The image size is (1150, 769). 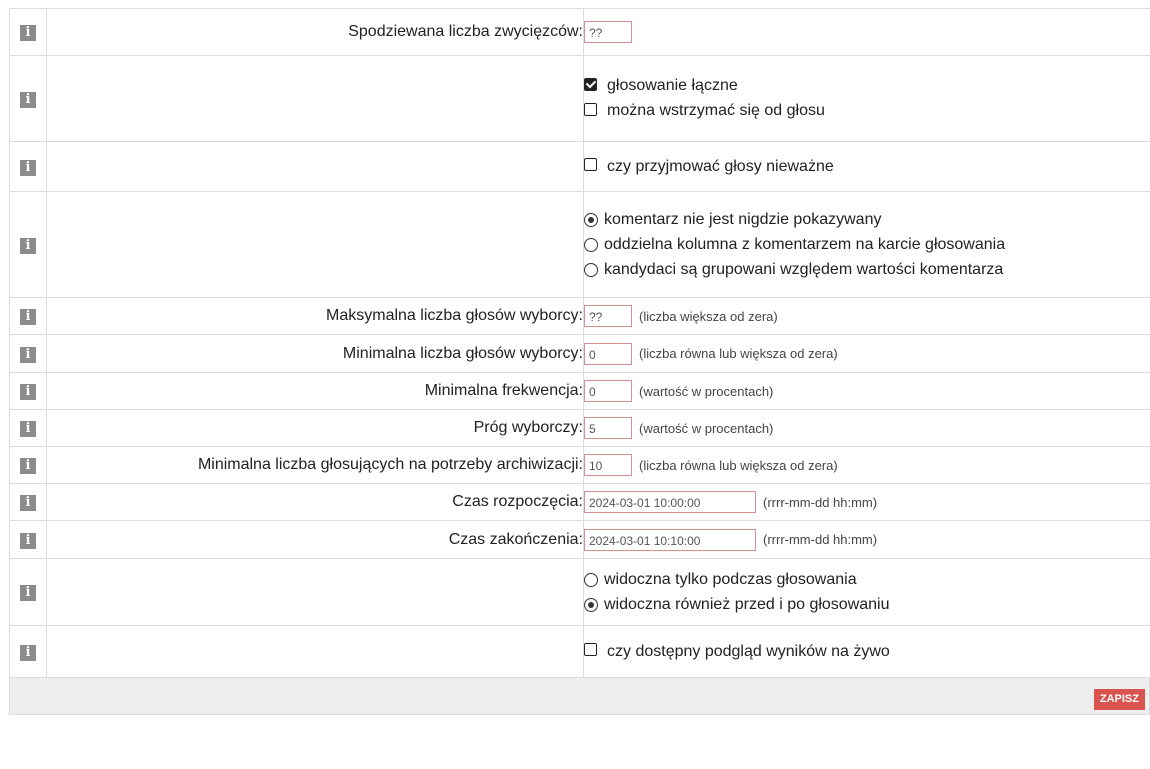 What do you see at coordinates (591, 269) in the screenshot?
I see `comment-grouping-radio` at bounding box center [591, 269].